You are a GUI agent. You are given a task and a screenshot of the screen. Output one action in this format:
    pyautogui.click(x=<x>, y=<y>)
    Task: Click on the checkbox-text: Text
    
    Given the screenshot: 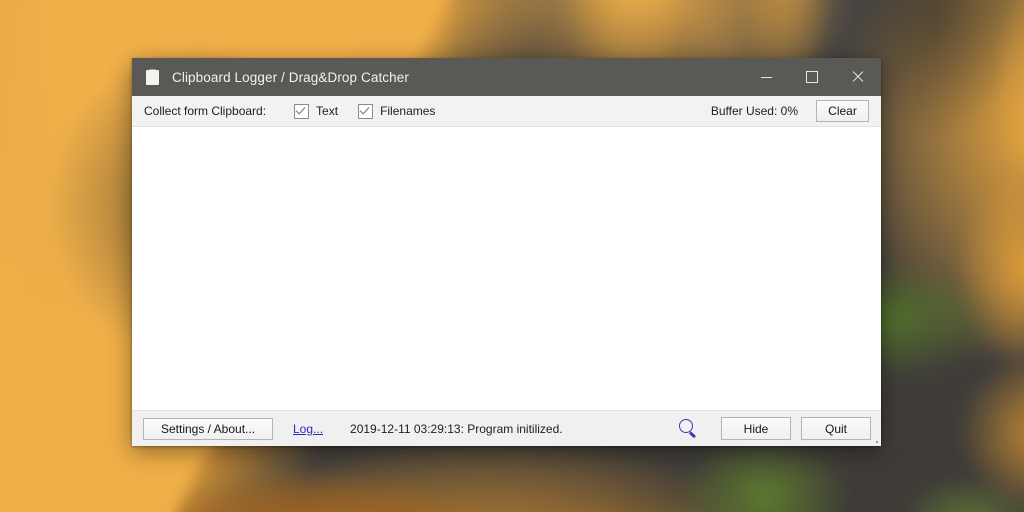 What is the action you would take?
    pyautogui.click(x=316, y=111)
    